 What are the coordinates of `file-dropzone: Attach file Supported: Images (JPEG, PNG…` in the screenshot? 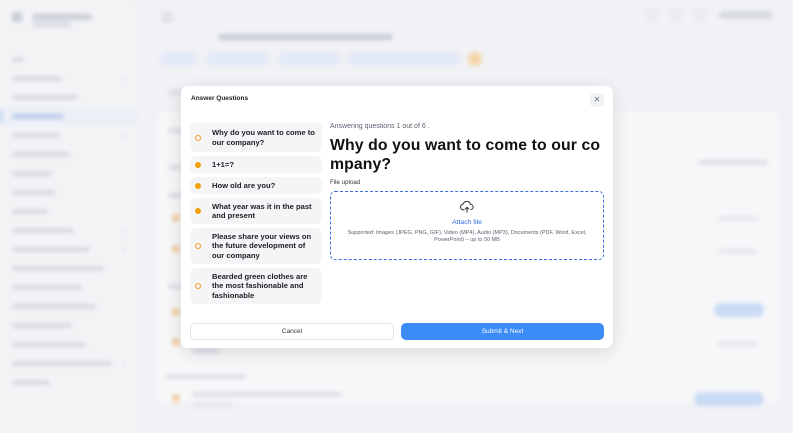 It's located at (467, 225).